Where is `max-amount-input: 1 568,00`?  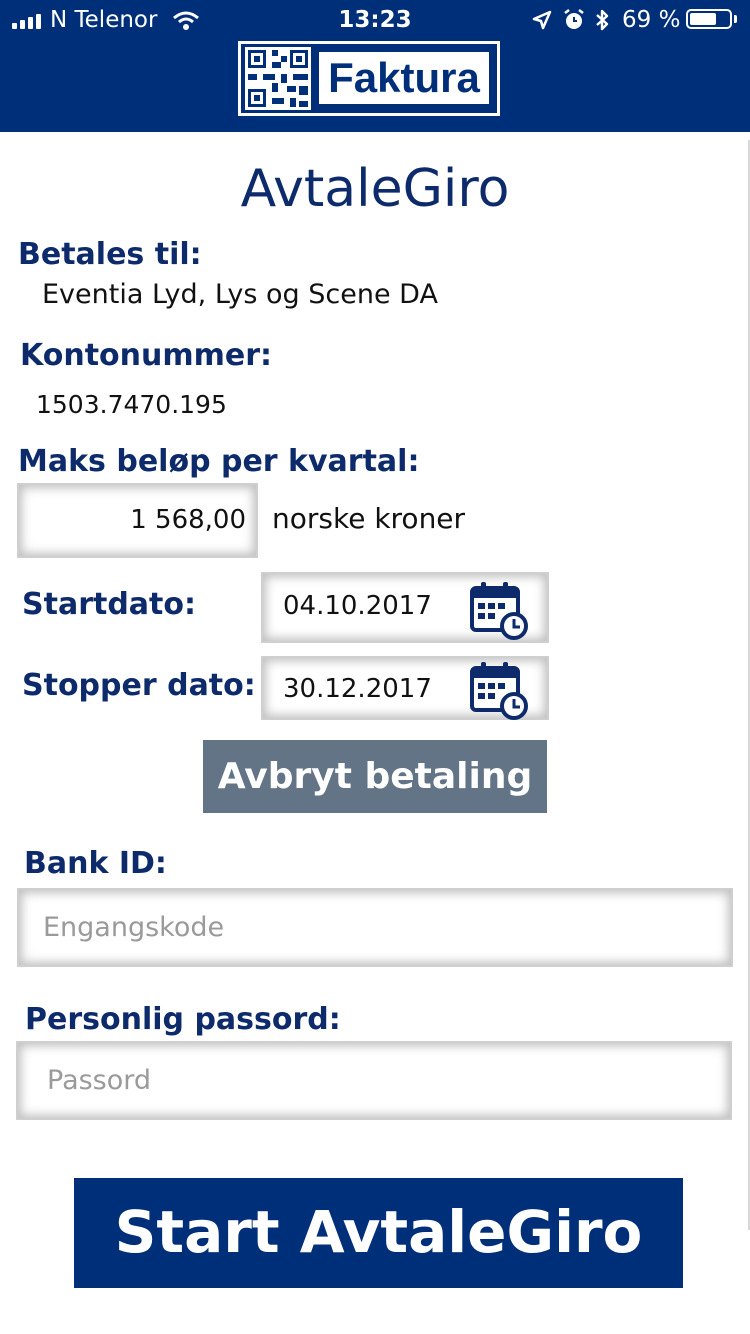
max-amount-input: 1 568,00 is located at coordinates (137, 520).